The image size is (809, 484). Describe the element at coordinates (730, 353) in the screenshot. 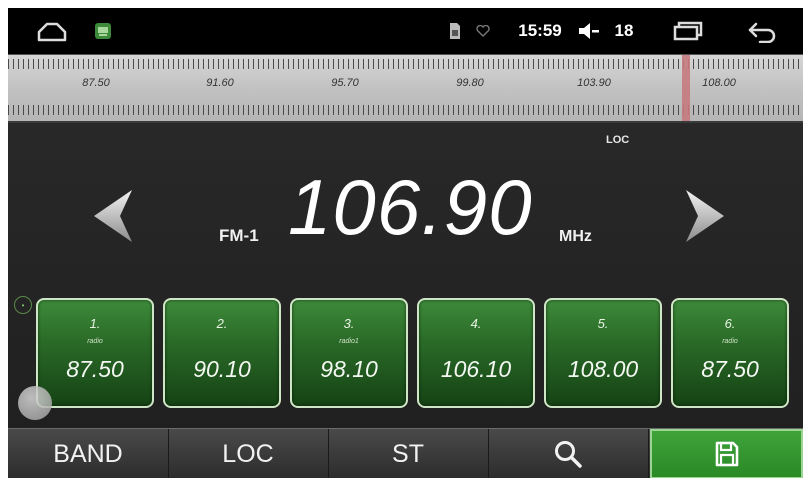

I see `preset-button-6: 6. radio 87.50` at that location.